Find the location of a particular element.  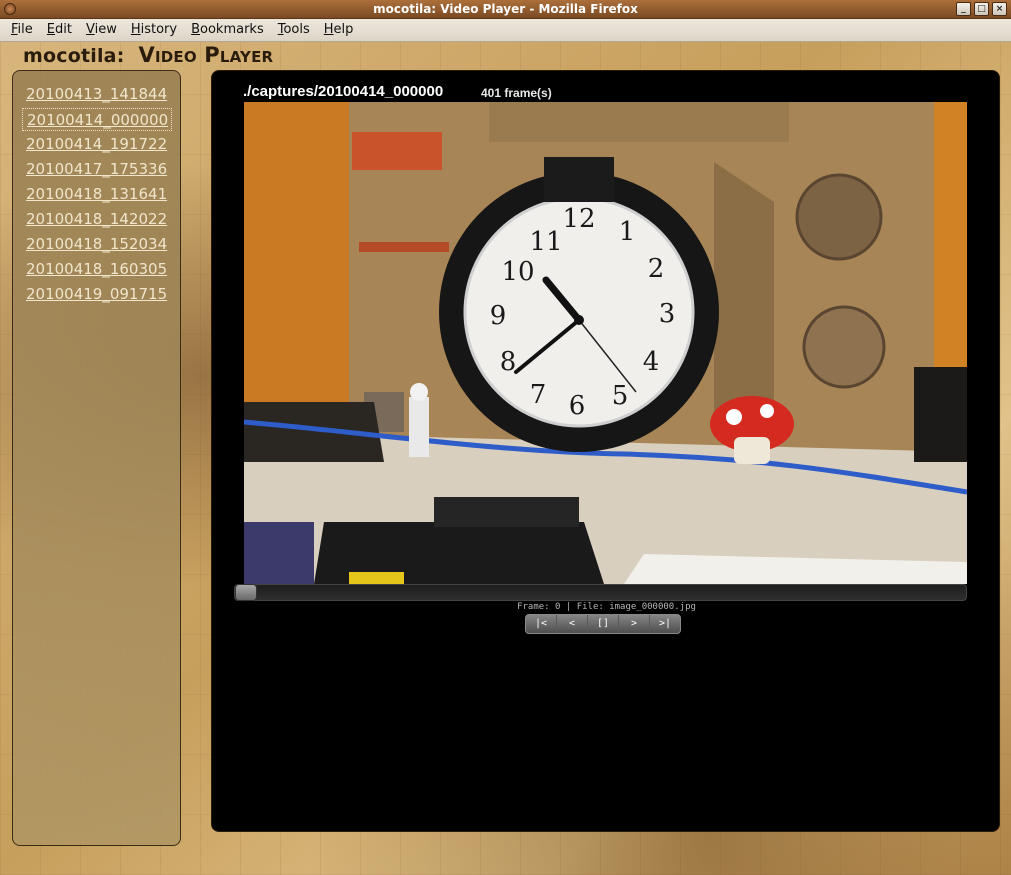

svg-text: 9 is located at coordinates (498, 316).